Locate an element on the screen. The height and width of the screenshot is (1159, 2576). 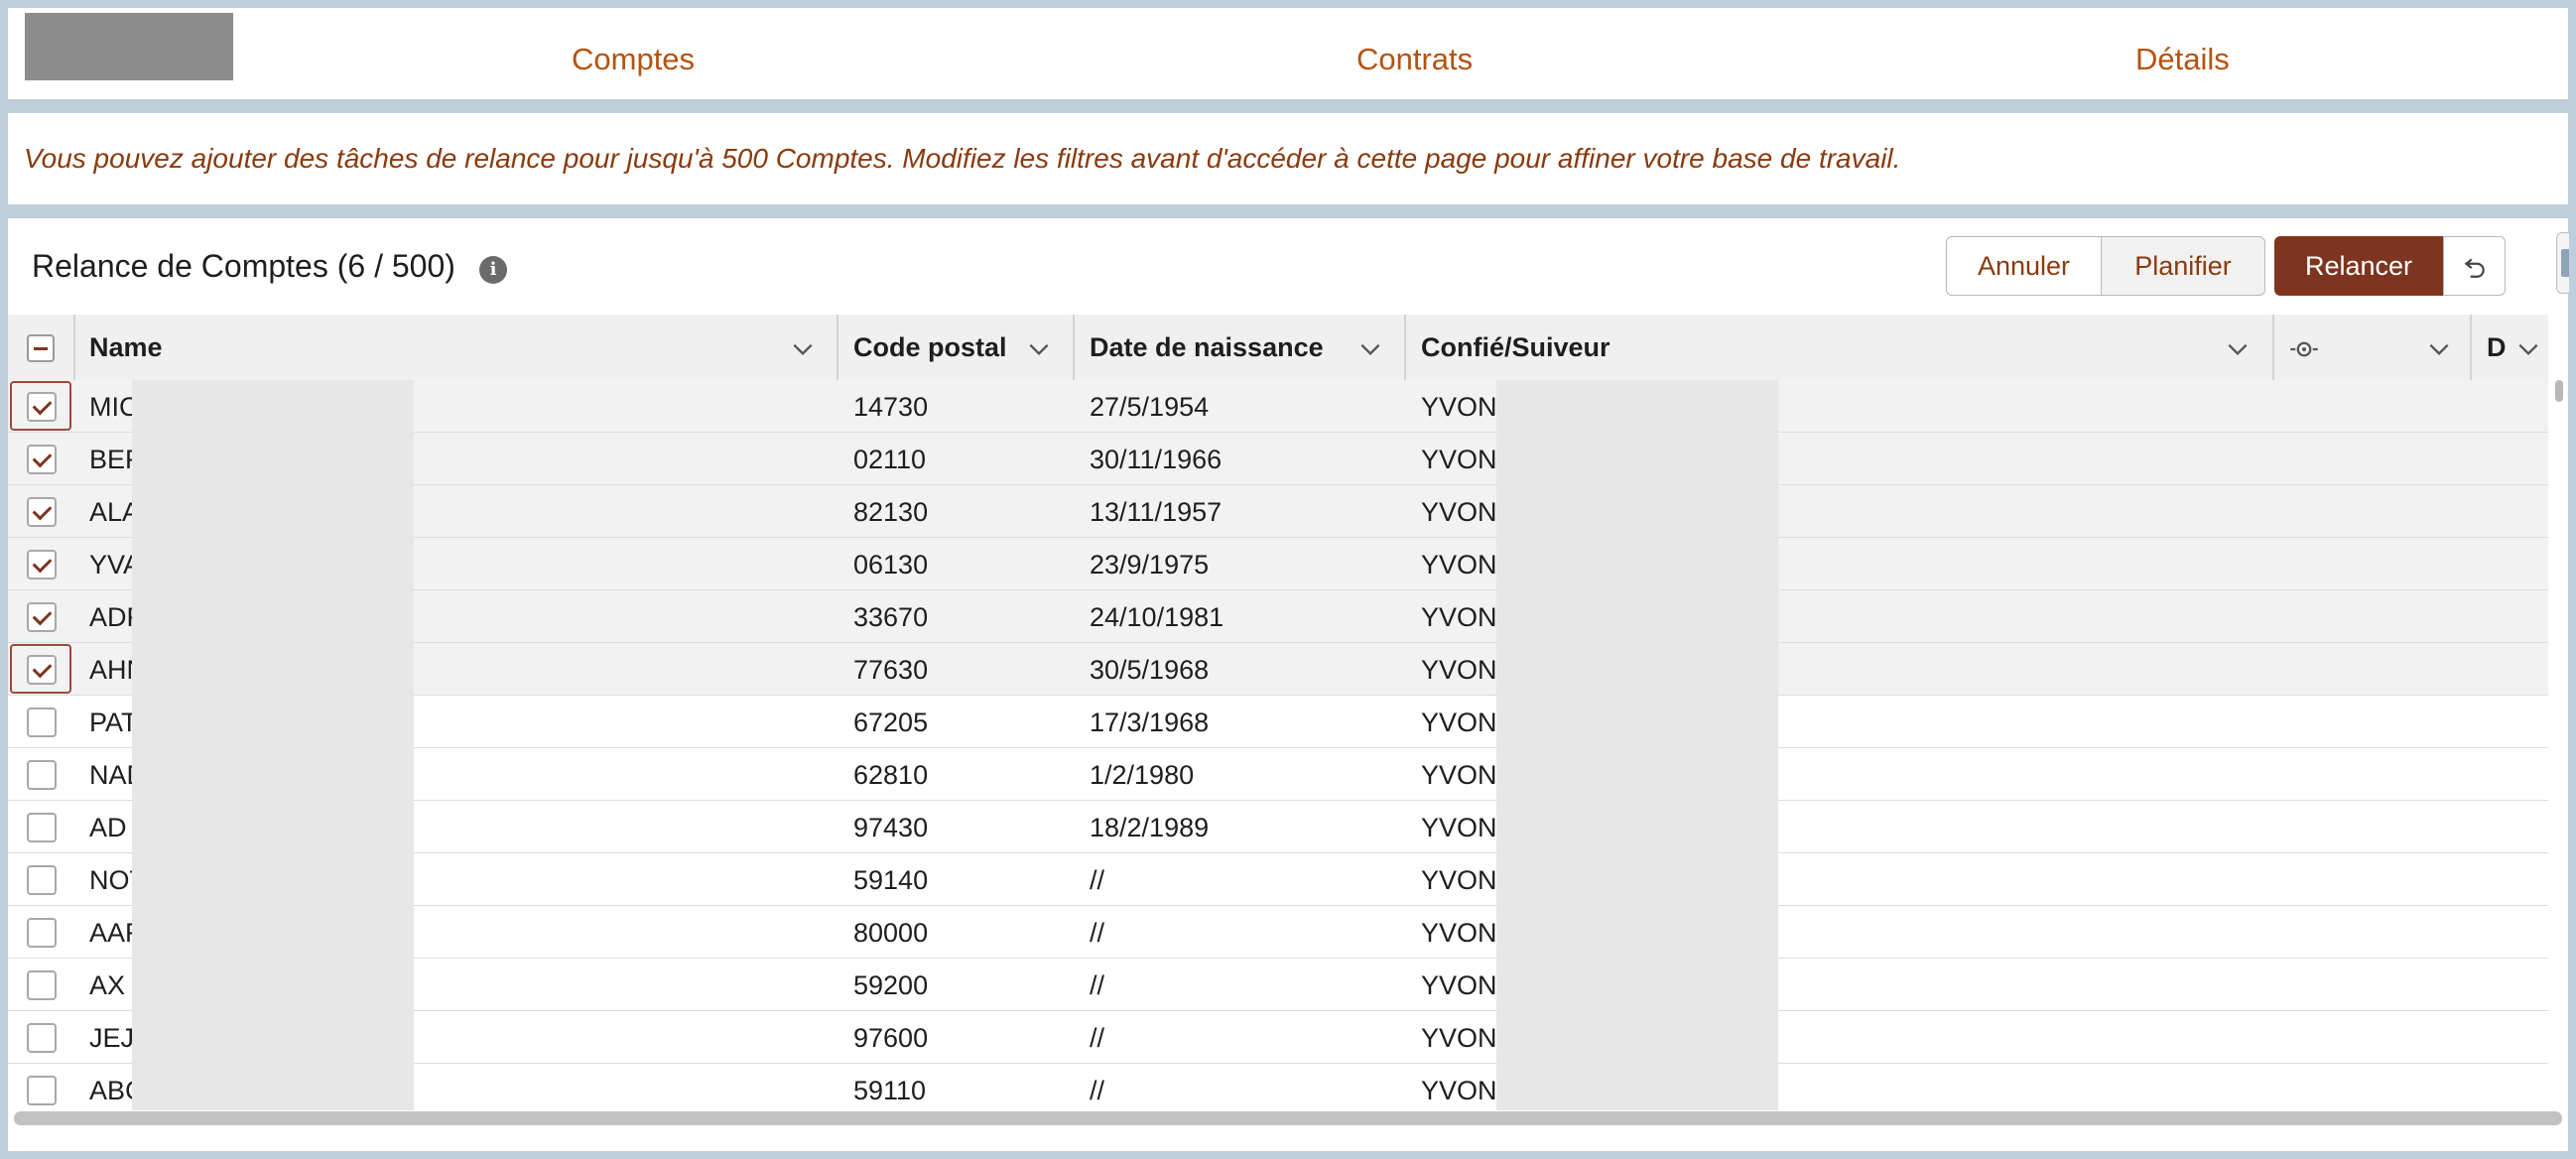
column-header-confie-suiveur: Confié/Suiveur is located at coordinates (1839, 347).